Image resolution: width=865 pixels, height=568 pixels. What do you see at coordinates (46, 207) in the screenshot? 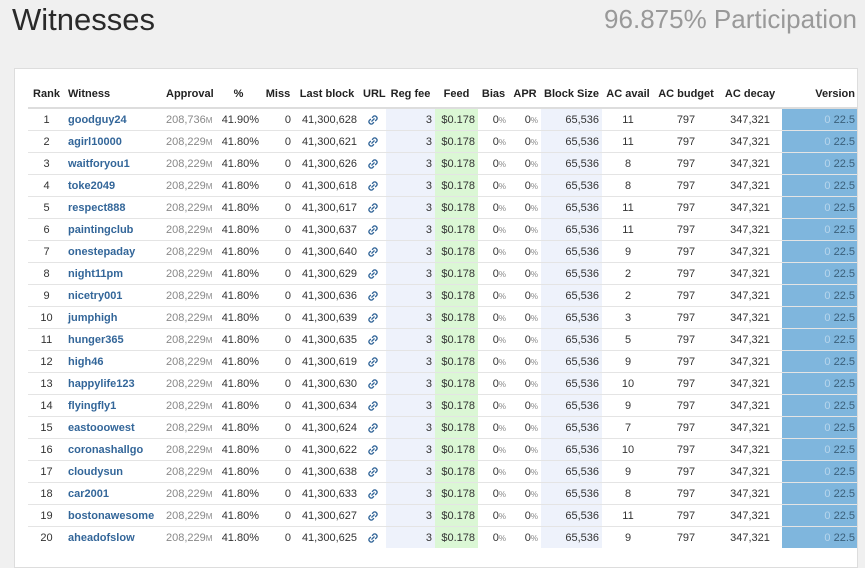
I see `cell-rank: 5` at bounding box center [46, 207].